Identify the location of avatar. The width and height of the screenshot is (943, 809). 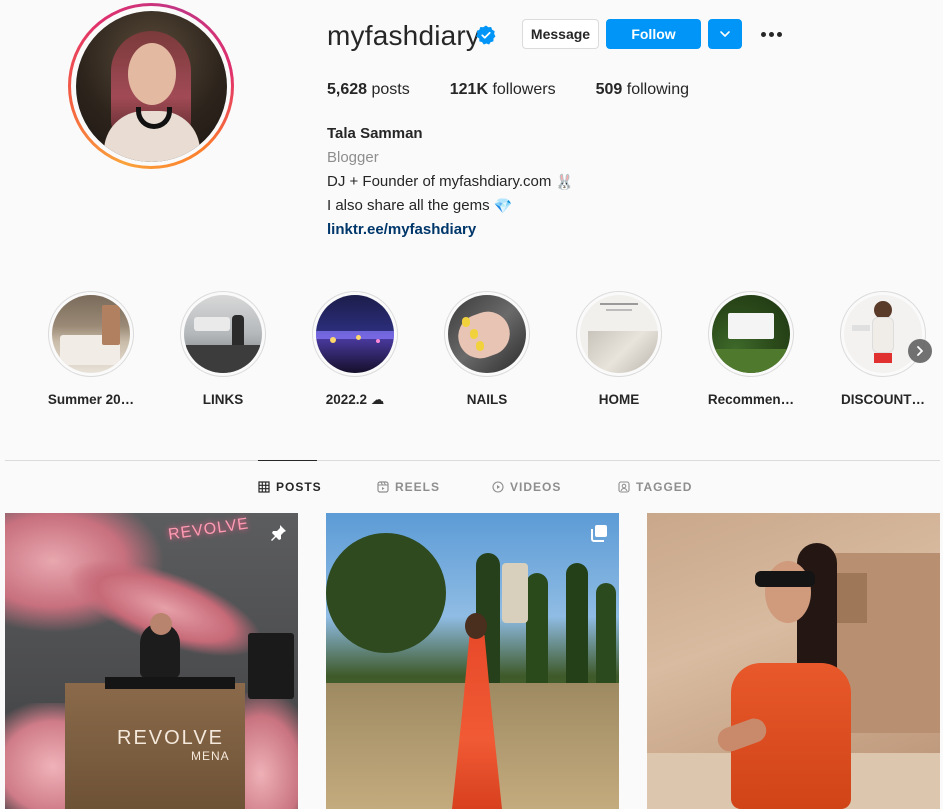
(151, 86).